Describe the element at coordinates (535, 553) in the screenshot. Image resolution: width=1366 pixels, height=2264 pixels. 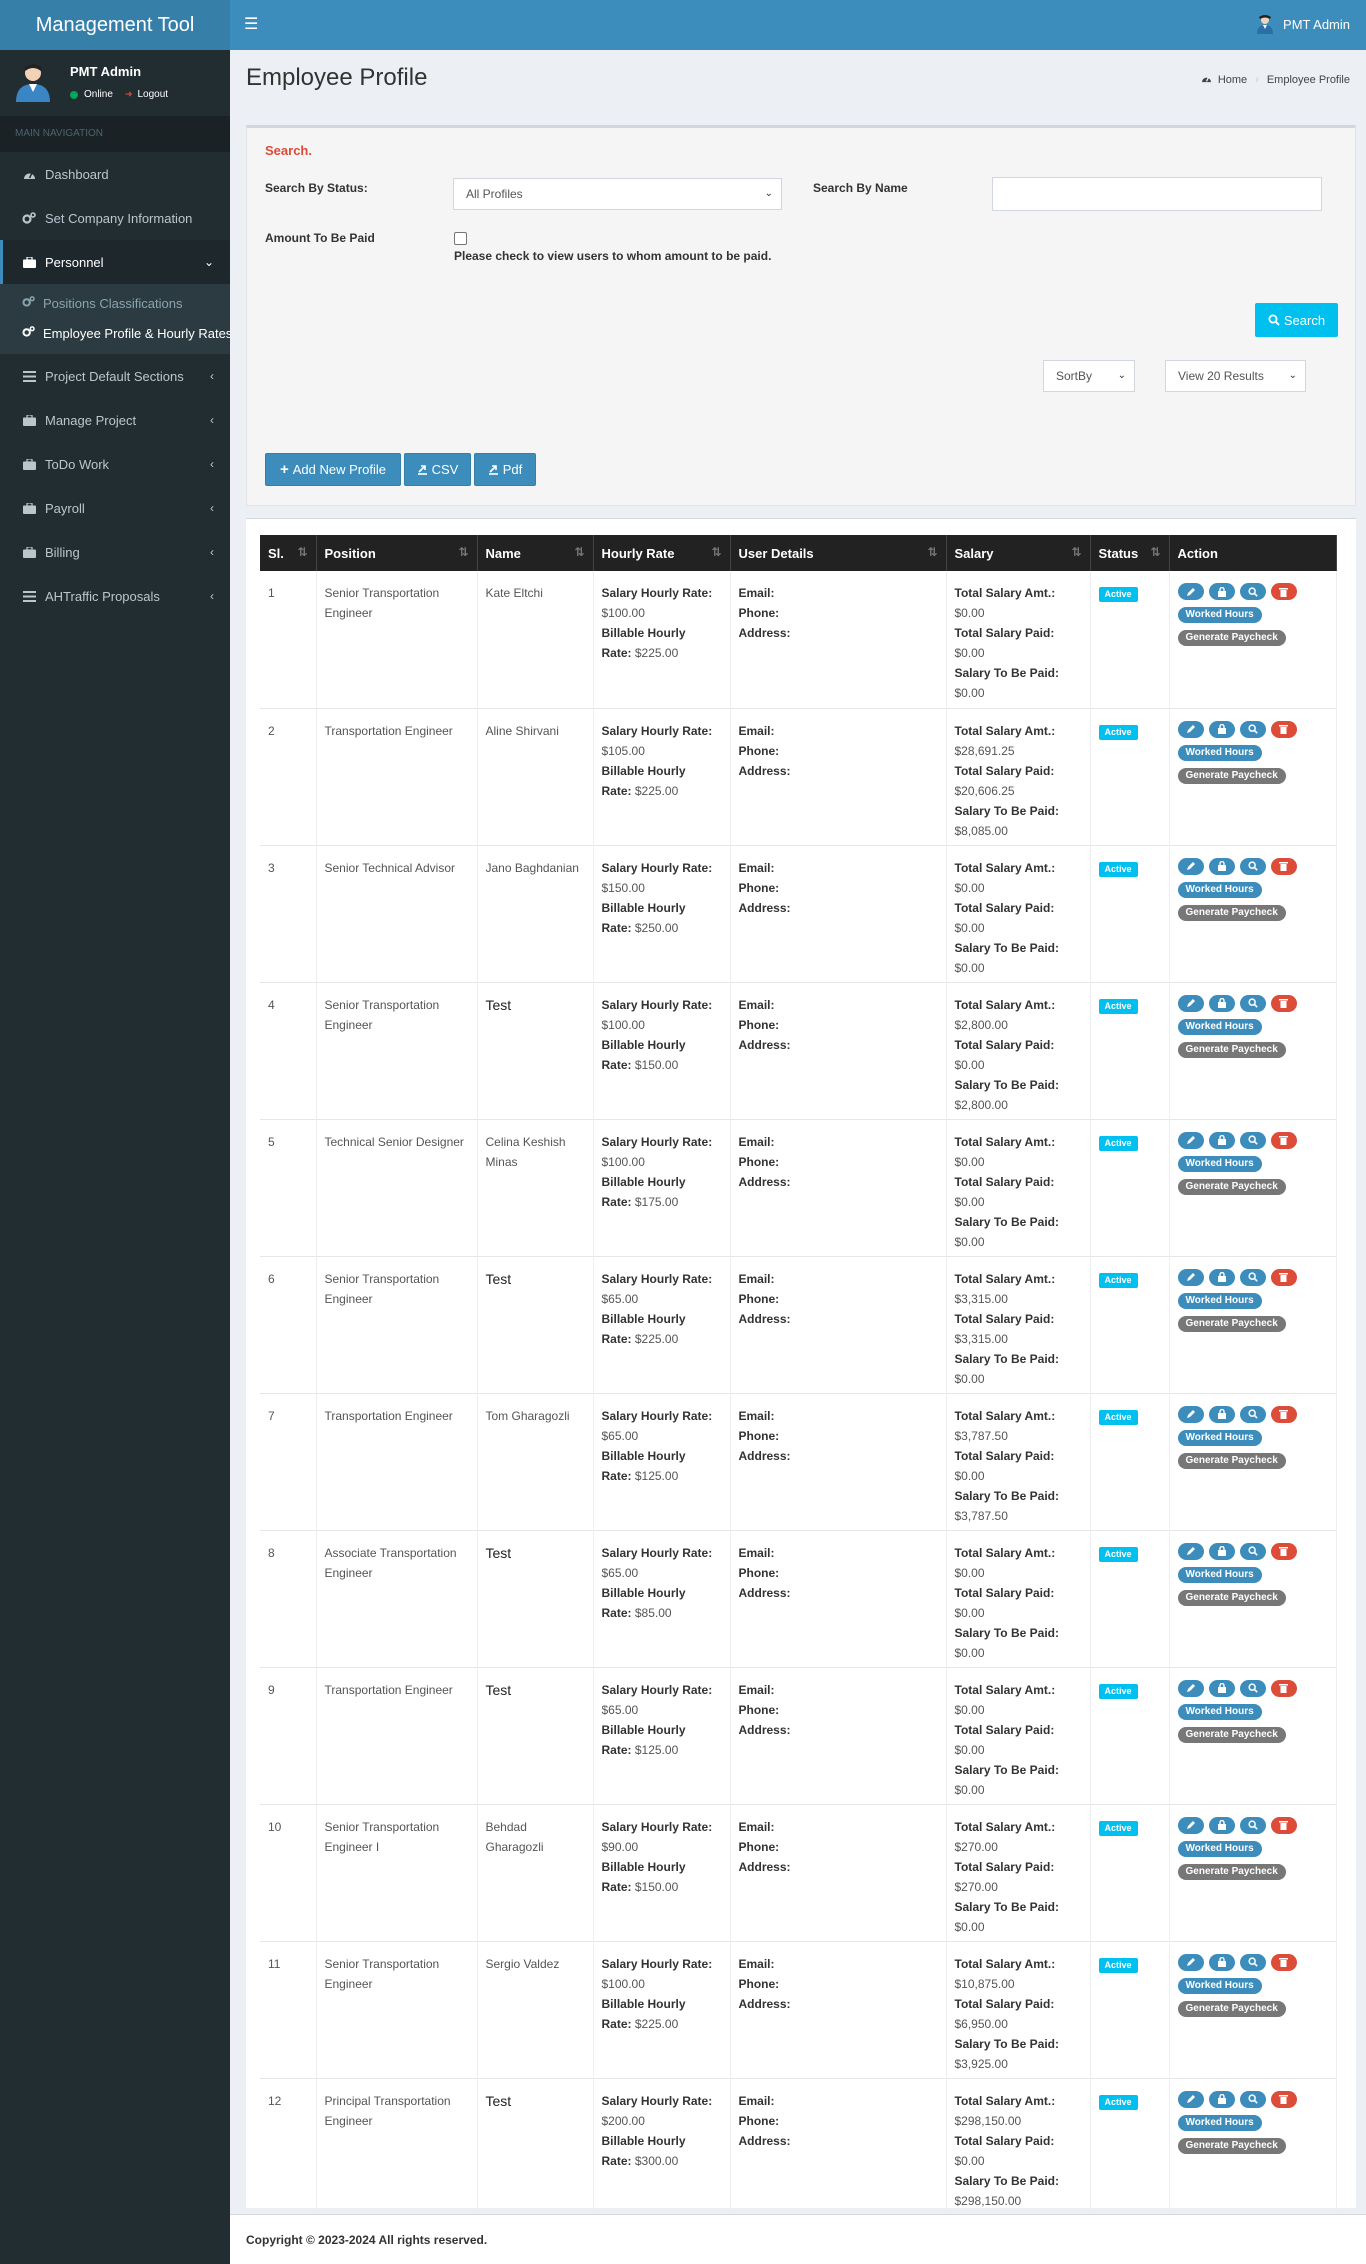
I see `col-header-name: Name ⇅` at that location.